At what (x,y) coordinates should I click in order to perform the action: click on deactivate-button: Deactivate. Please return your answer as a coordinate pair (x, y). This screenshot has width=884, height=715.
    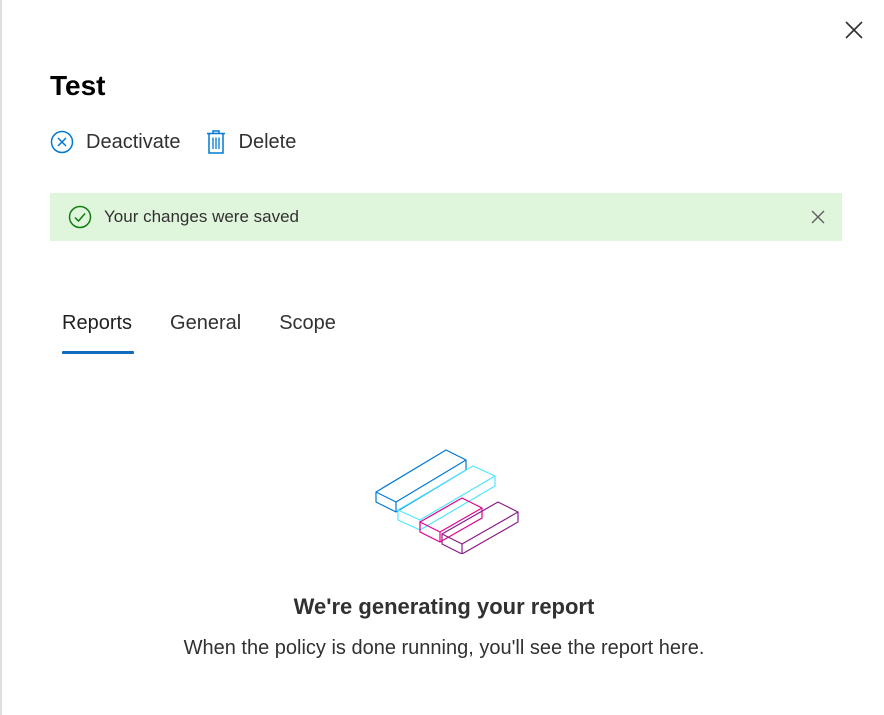
    Looking at the image, I should click on (115, 142).